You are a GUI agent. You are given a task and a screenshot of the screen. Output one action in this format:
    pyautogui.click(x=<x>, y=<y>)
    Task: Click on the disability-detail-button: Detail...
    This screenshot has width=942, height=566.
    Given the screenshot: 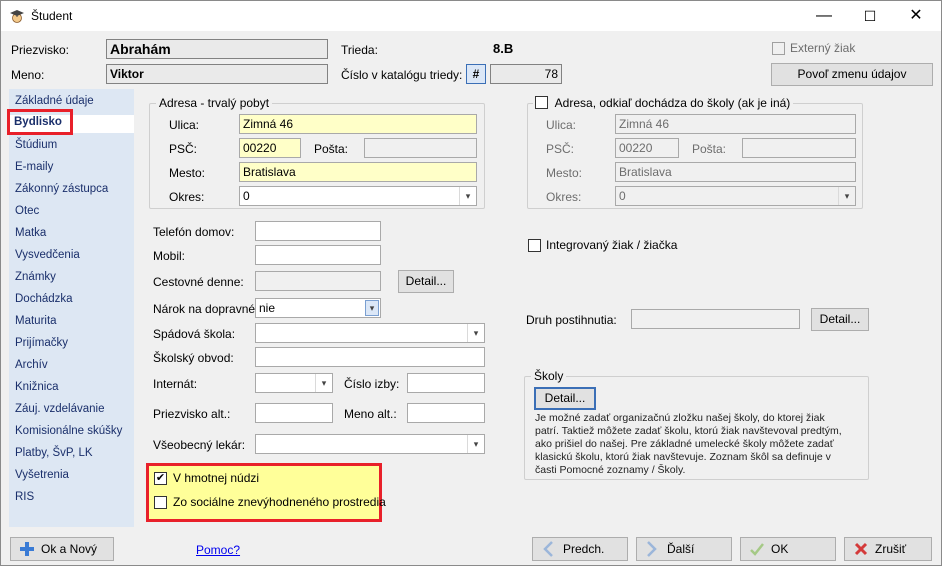 What is the action you would take?
    pyautogui.click(x=840, y=319)
    